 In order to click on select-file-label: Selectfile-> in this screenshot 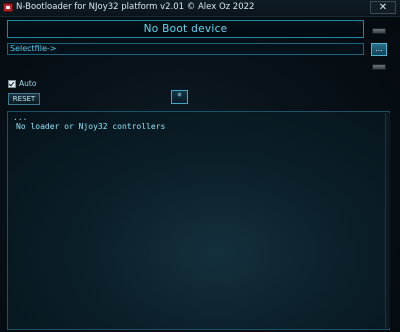, I will do `click(33, 48)`.